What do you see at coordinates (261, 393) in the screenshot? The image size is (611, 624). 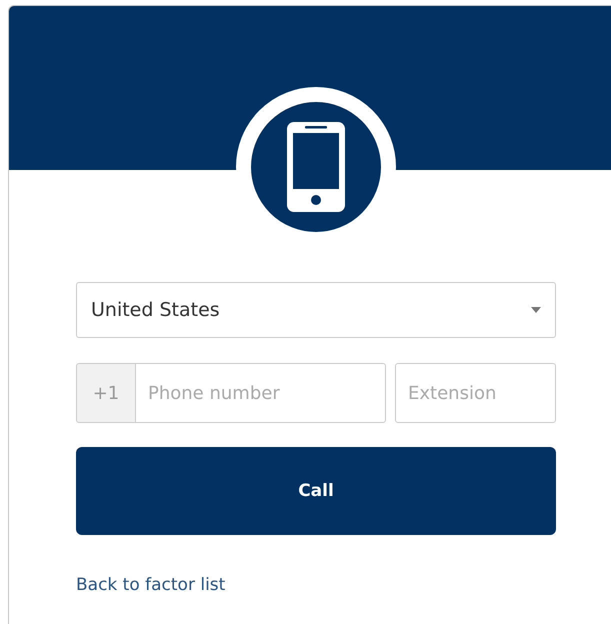 I see `phone-number-field: Phone number` at bounding box center [261, 393].